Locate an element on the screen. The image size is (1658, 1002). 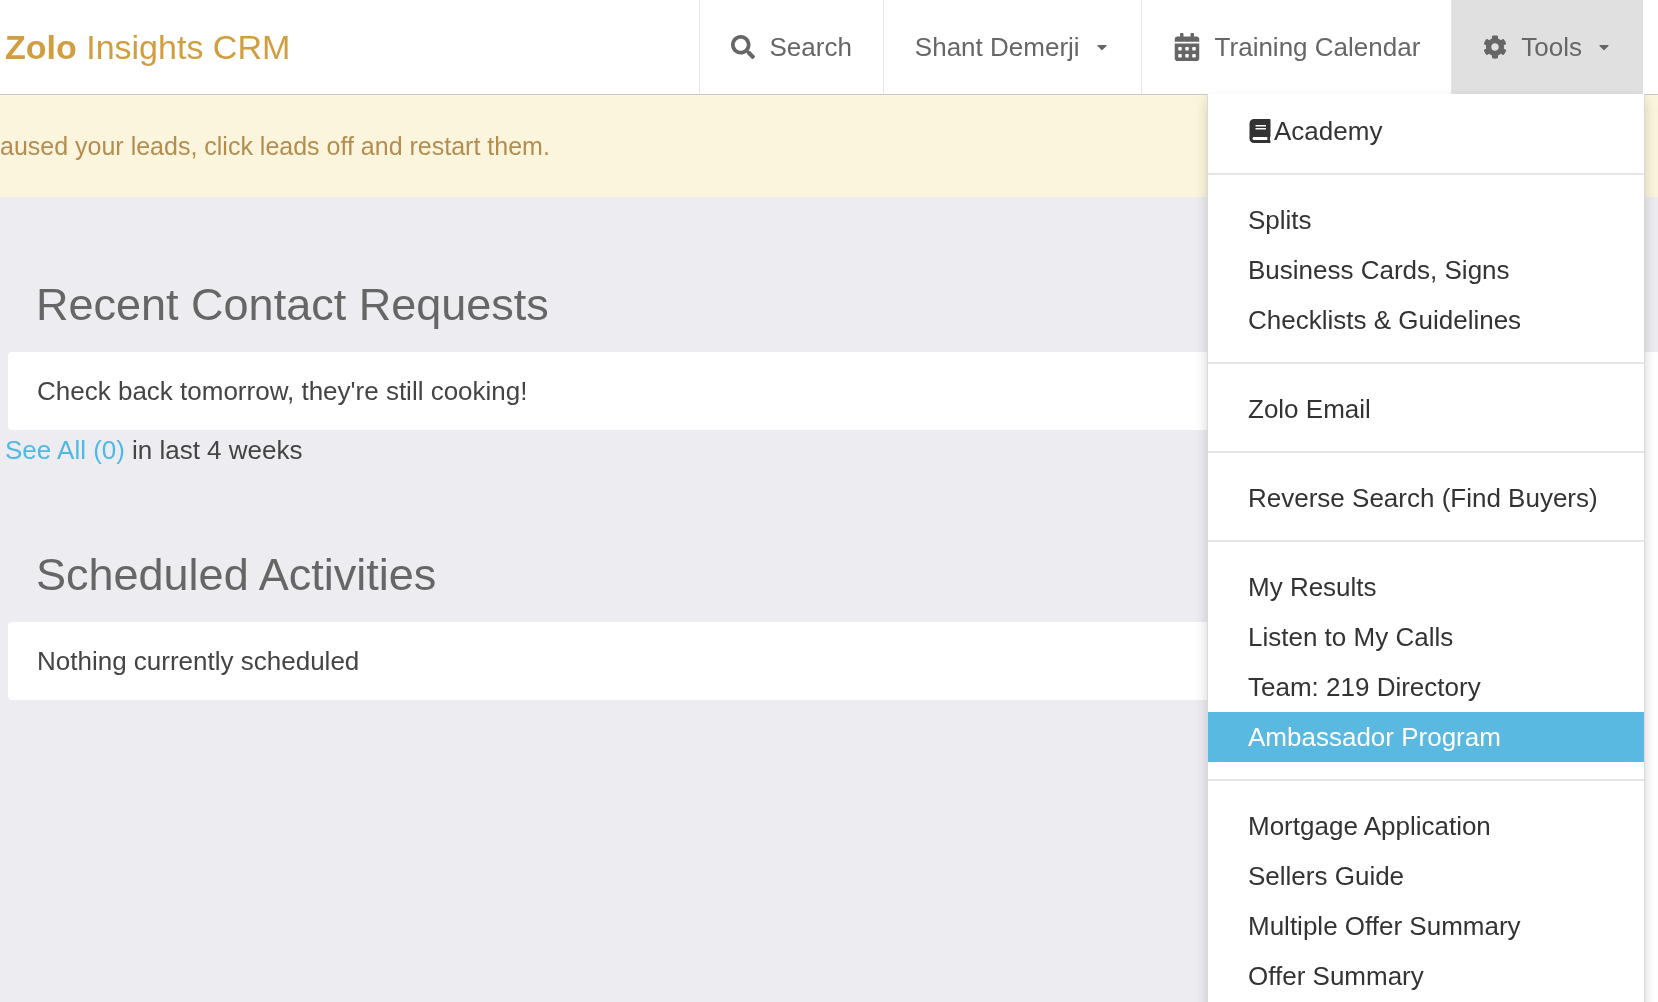
alert-text: aused your leads, click leads off and restart them. is located at coordinates (275, 146).